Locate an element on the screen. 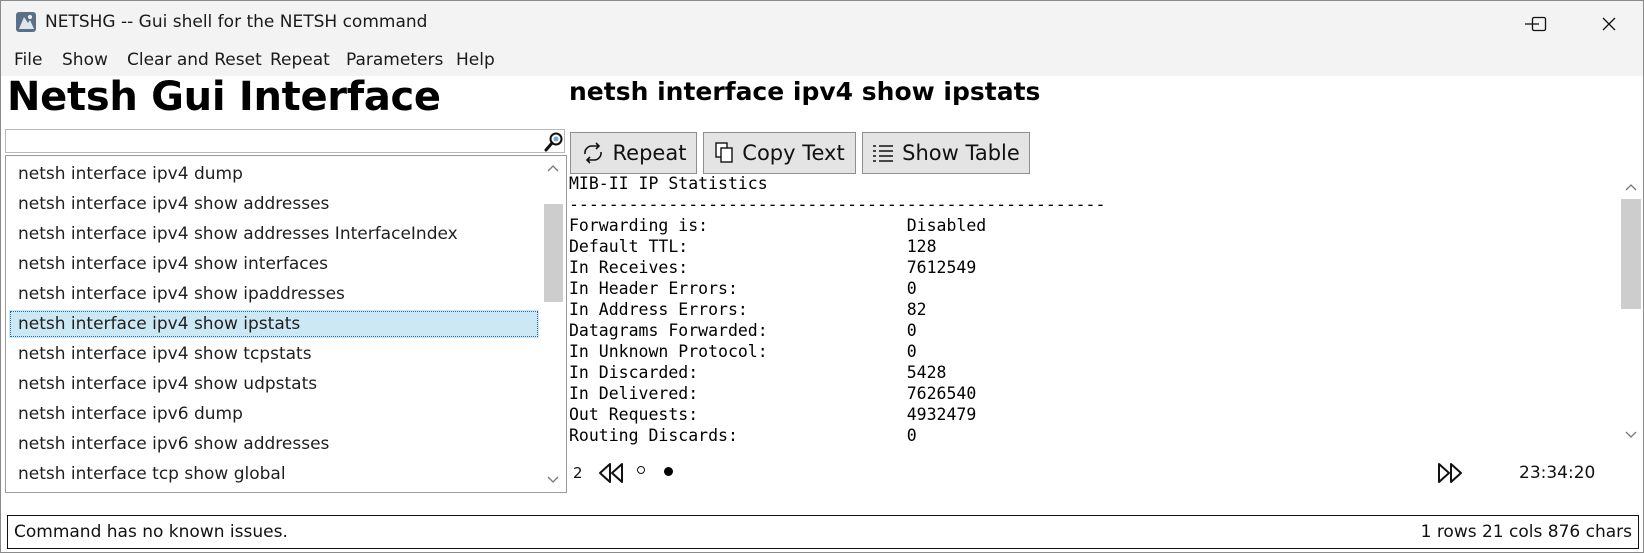  app-icon is located at coordinates (26, 22).